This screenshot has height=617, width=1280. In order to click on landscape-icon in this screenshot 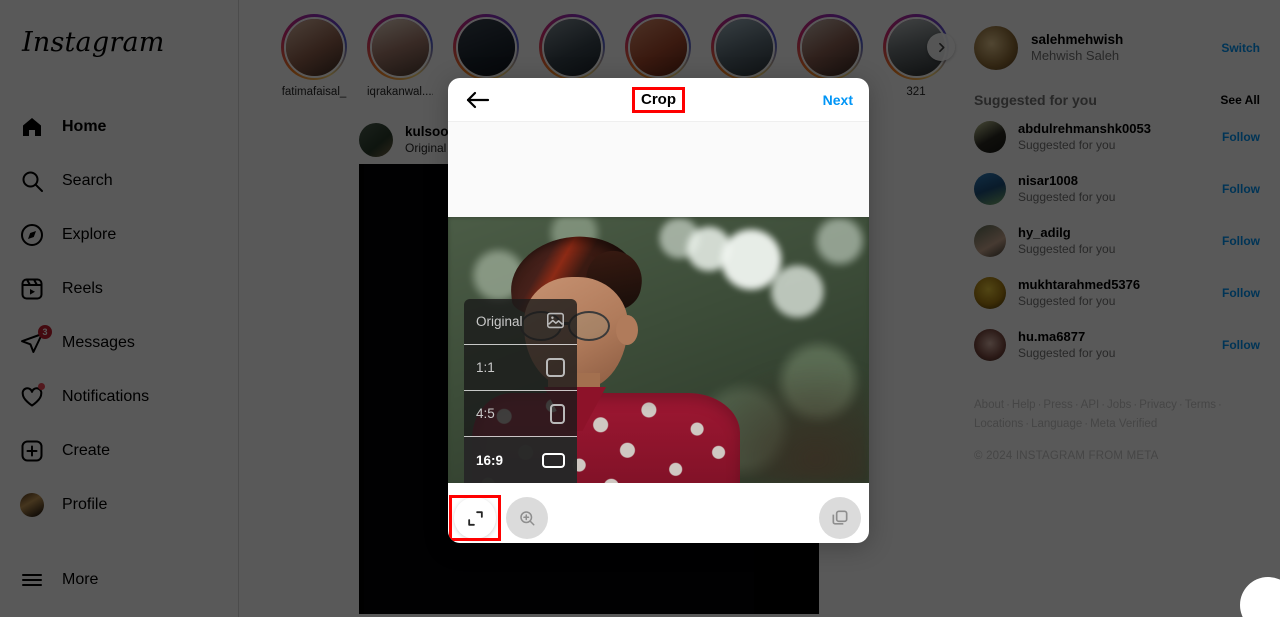, I will do `click(553, 460)`.